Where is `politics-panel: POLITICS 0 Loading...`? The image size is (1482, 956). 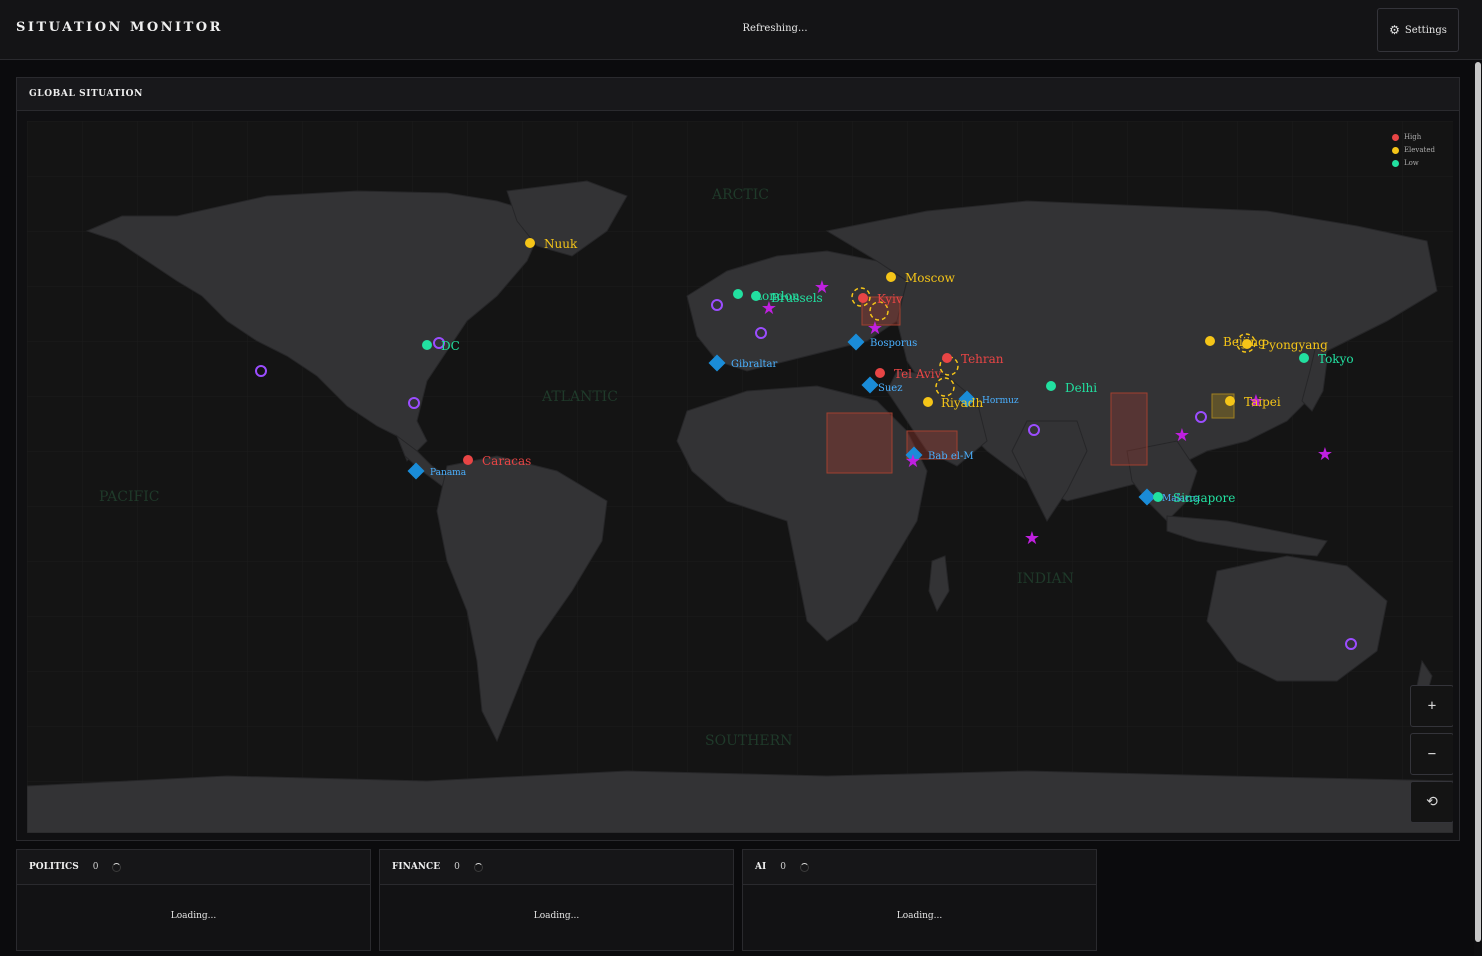 politics-panel: POLITICS 0 Loading... is located at coordinates (193, 900).